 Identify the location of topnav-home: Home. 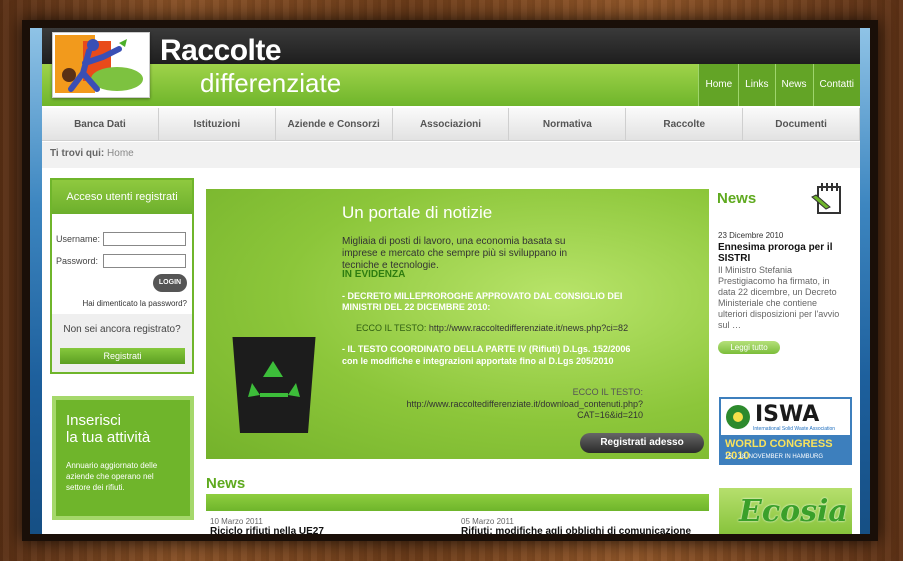
(718, 85).